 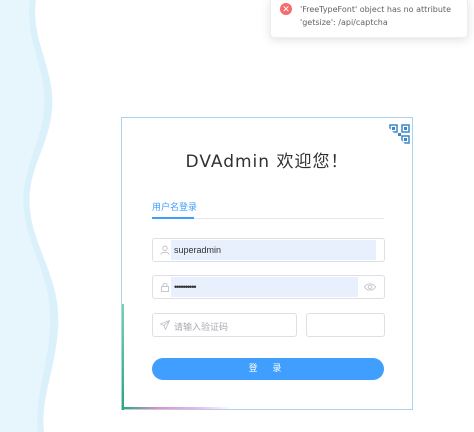 What do you see at coordinates (177, 408) in the screenshot?
I see `card-accent-bottom` at bounding box center [177, 408].